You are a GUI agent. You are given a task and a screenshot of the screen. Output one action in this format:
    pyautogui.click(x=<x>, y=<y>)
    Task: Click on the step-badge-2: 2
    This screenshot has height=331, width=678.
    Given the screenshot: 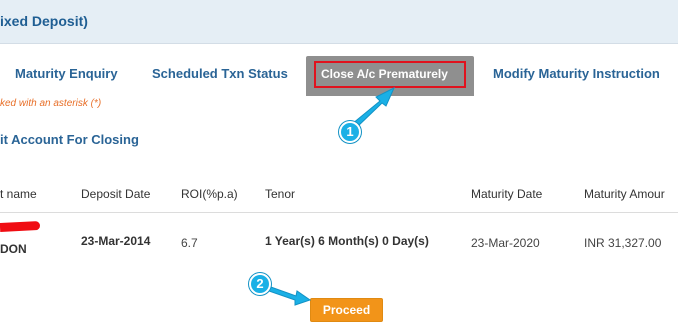 What is the action you would take?
    pyautogui.click(x=260, y=284)
    